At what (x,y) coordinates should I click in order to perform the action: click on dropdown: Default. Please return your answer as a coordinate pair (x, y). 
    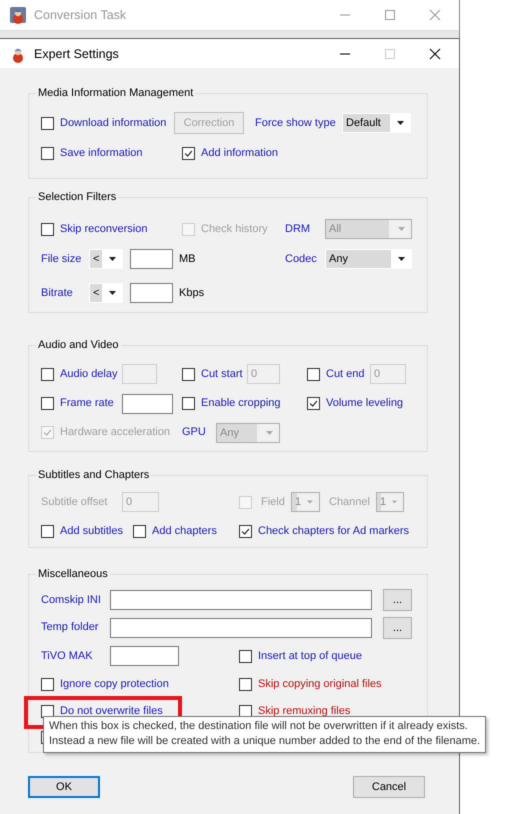
    Looking at the image, I should click on (376, 123).